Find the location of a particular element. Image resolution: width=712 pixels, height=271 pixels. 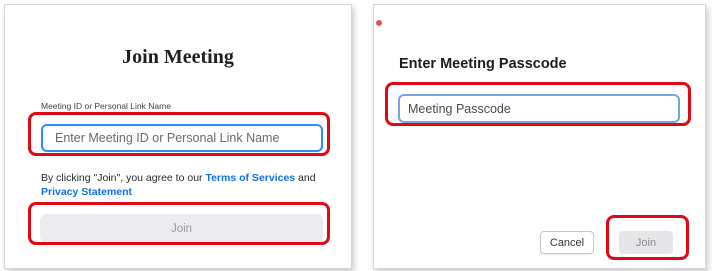

privacy-statement-link: Privacy Statement is located at coordinates (86, 192).